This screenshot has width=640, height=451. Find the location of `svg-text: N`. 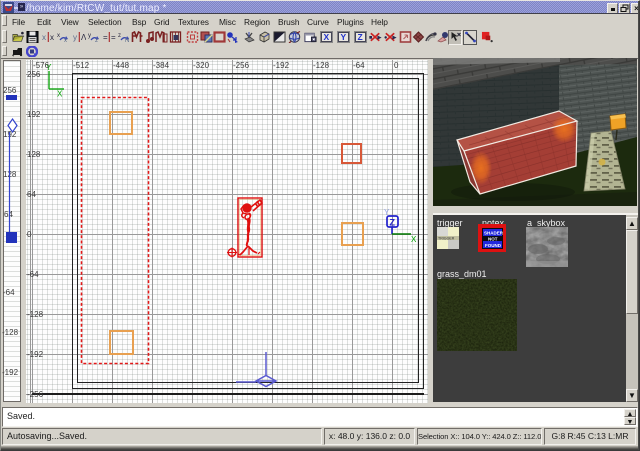

svg-text: N is located at coordinates (127, 40).